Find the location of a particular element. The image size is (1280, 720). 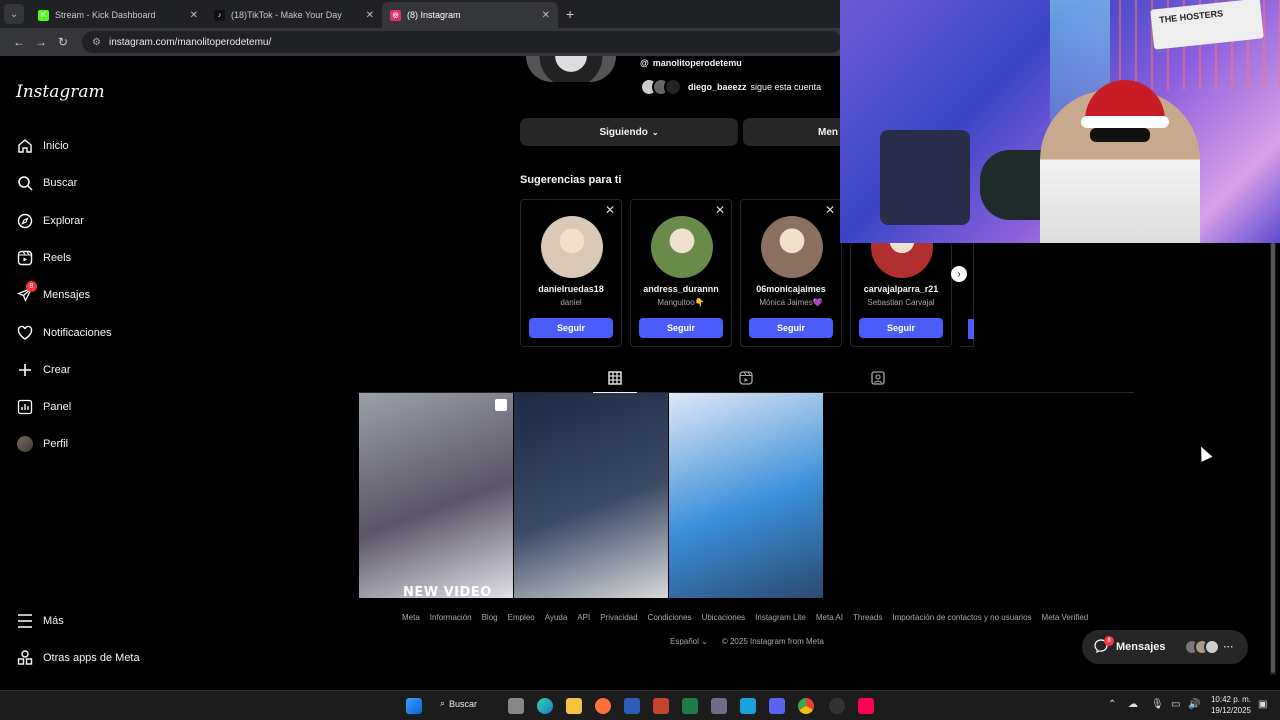

messages-label: Mensajes is located at coordinates (1141, 647).